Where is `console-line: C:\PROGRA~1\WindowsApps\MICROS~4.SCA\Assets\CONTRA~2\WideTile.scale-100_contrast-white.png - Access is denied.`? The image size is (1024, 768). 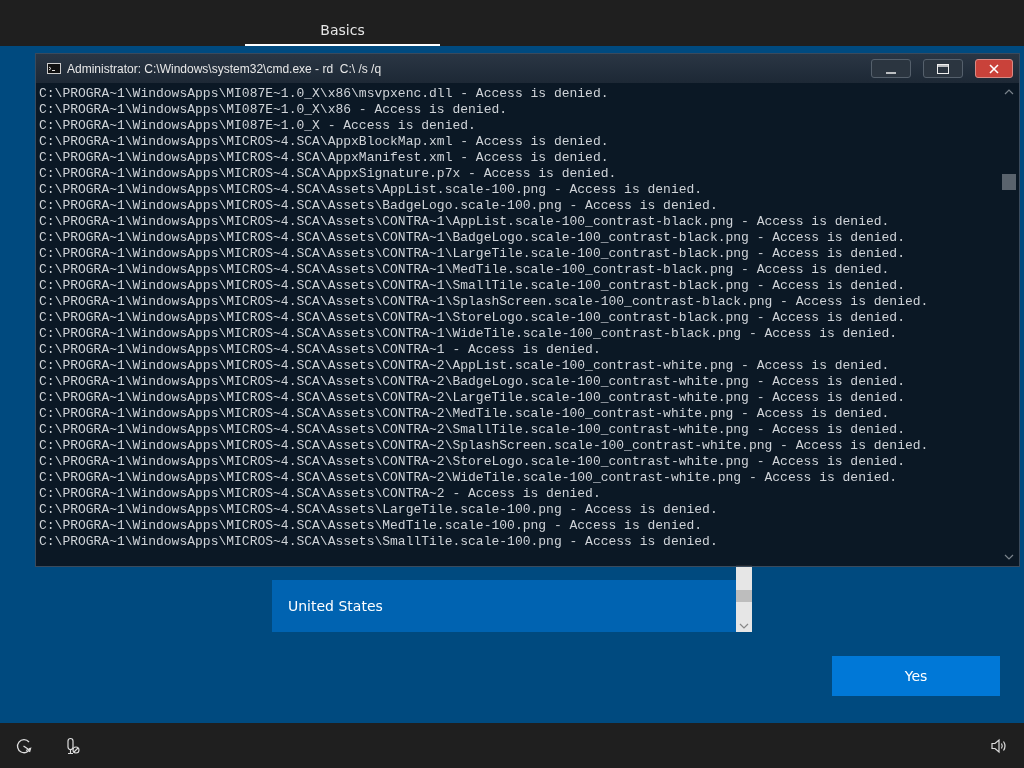
console-line: C:\PROGRA~1\WindowsApps\MICROS~4.SCA\Assets\CONTRA~2\WideTile.scale-100_contrast-white.png - Access is denied. is located at coordinates (469, 478).